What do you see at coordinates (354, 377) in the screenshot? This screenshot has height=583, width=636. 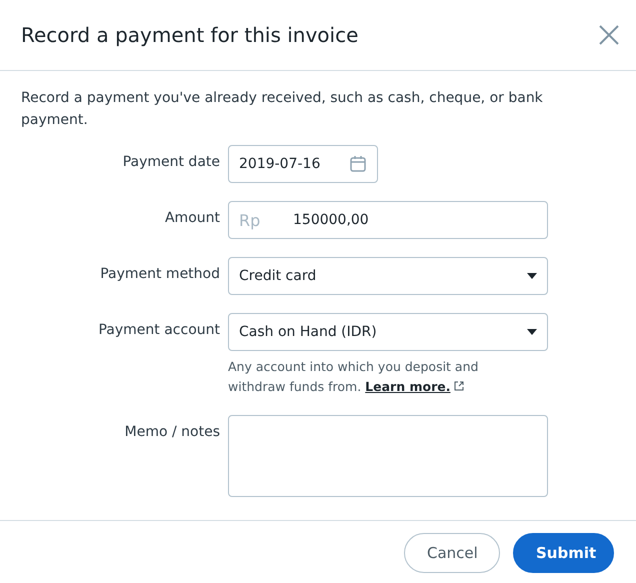 I see `help-text: Any account into which you deposit and withdraw funds from. Learn more.` at bounding box center [354, 377].